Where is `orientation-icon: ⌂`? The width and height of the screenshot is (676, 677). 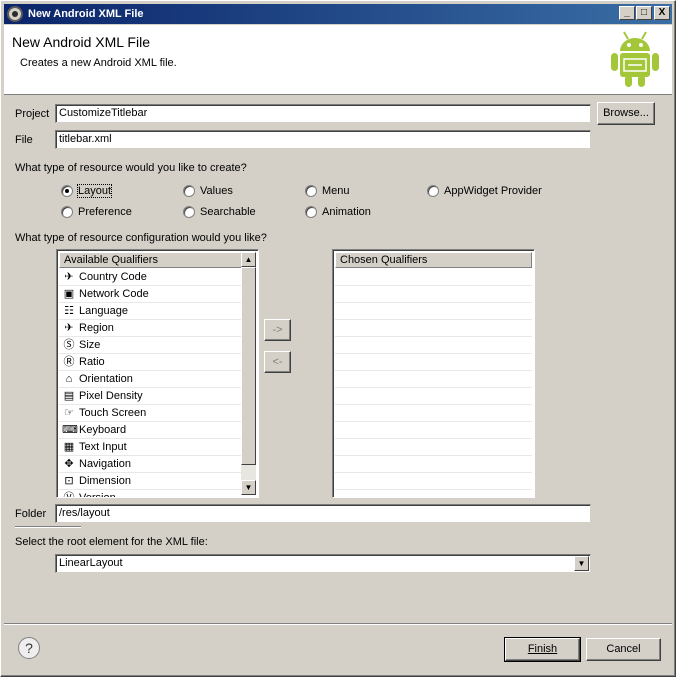
orientation-icon: ⌂ is located at coordinates (69, 379).